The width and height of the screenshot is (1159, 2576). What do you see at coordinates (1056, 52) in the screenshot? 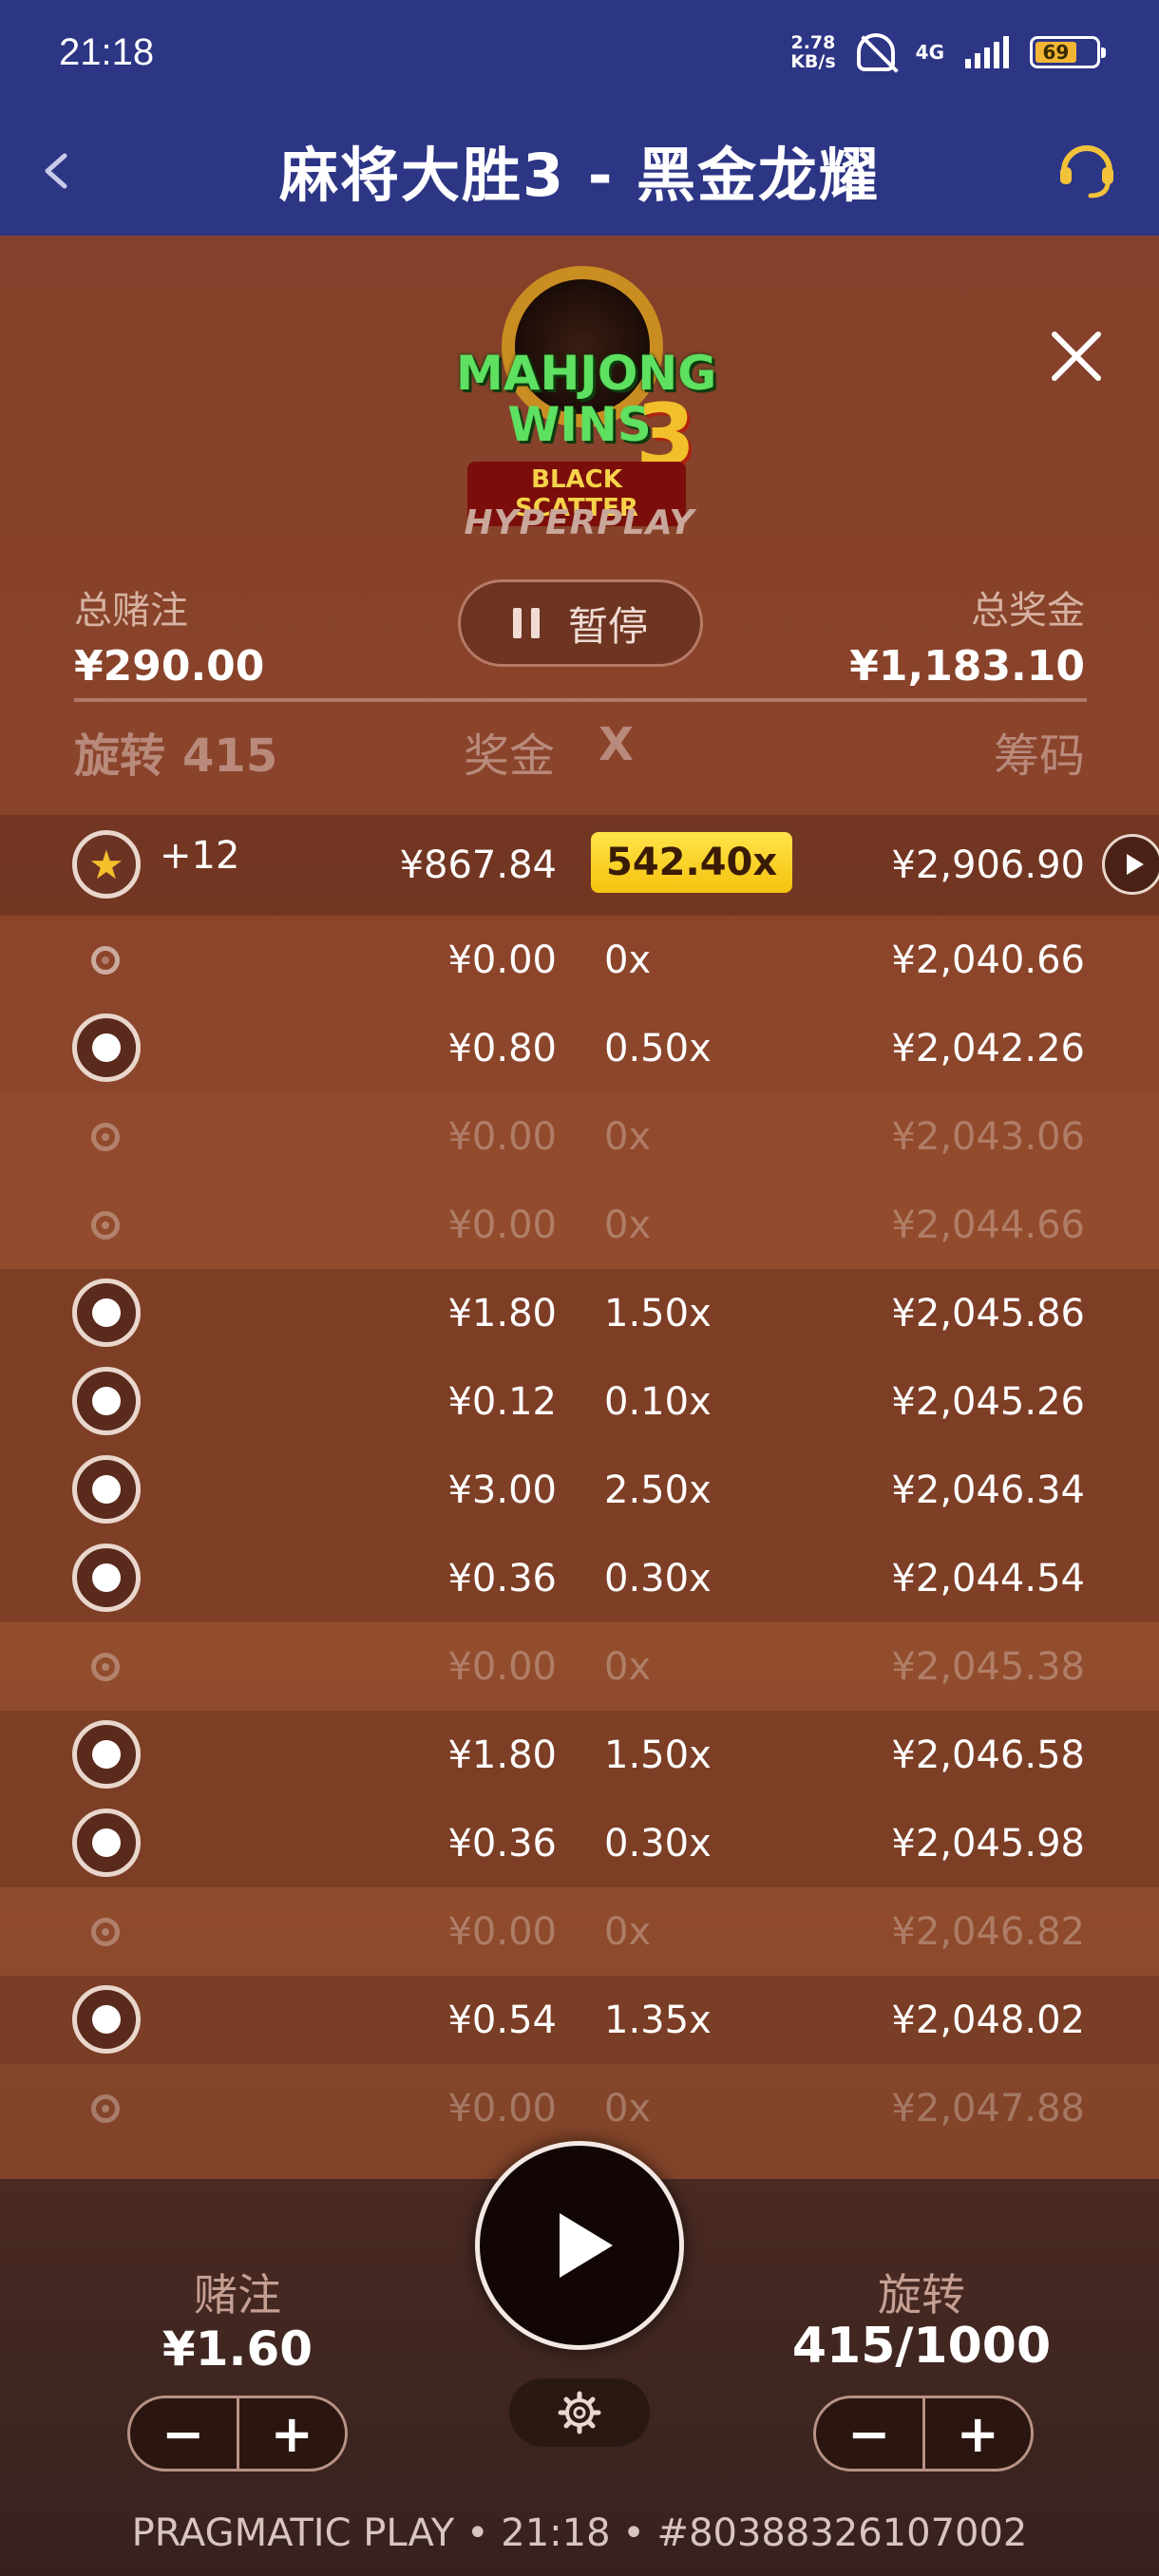
I see `battery-level: 69` at bounding box center [1056, 52].